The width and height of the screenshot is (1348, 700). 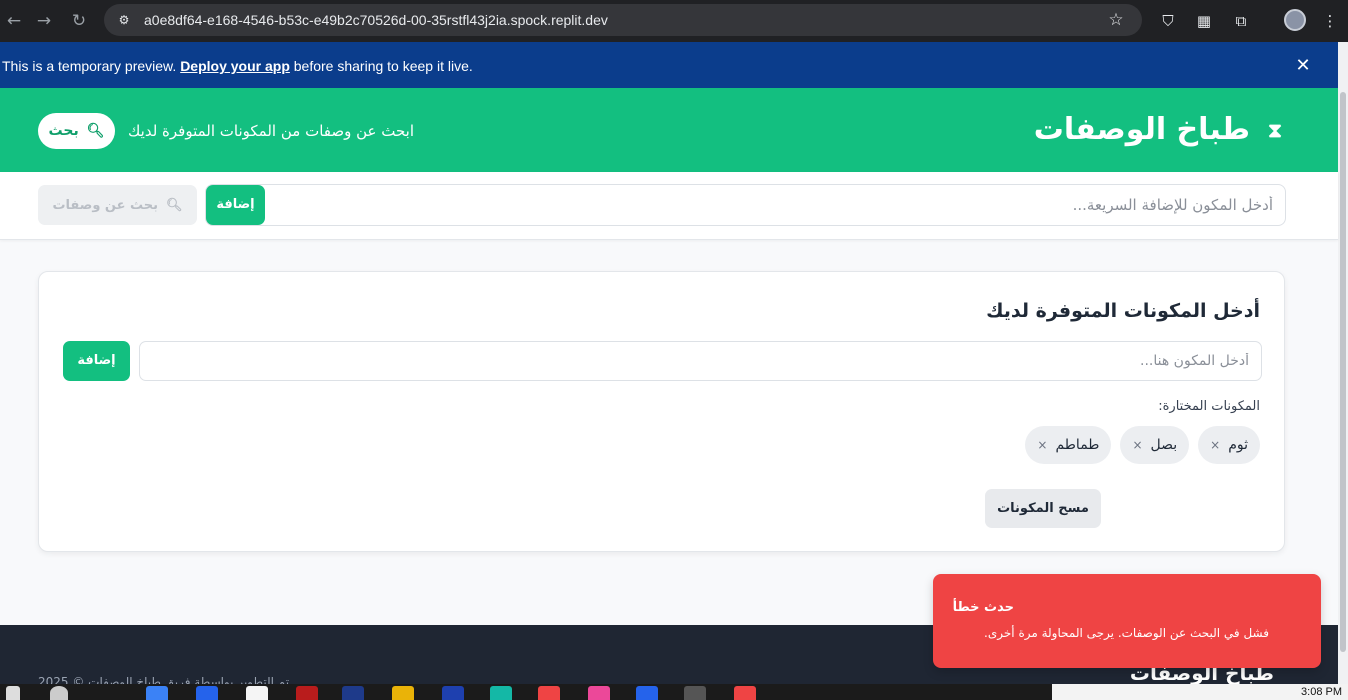 What do you see at coordinates (674, 692) in the screenshot?
I see `os-taskbar: 3:08 PM` at bounding box center [674, 692].